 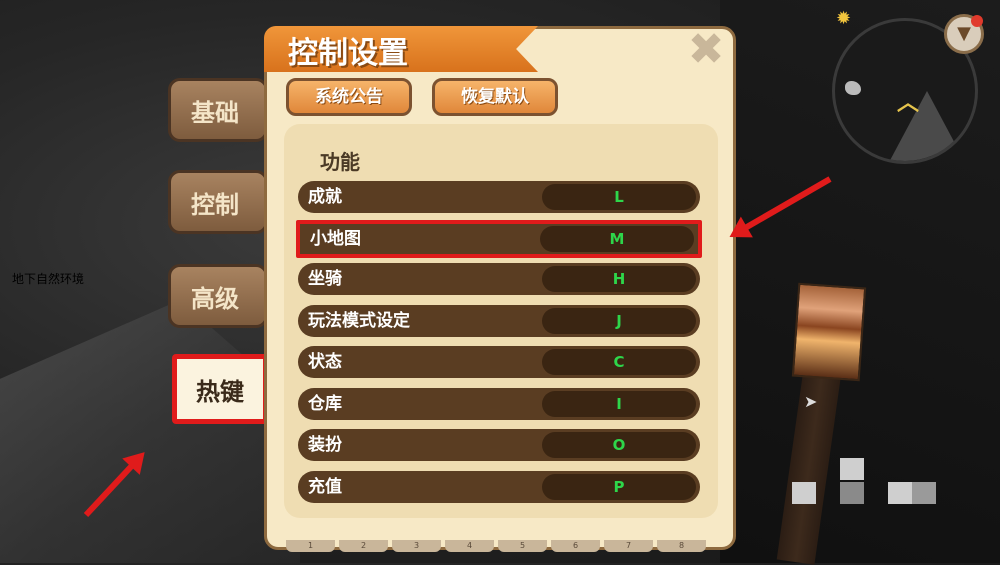 I want to click on tab-advanced: 高级, so click(x=218, y=296).